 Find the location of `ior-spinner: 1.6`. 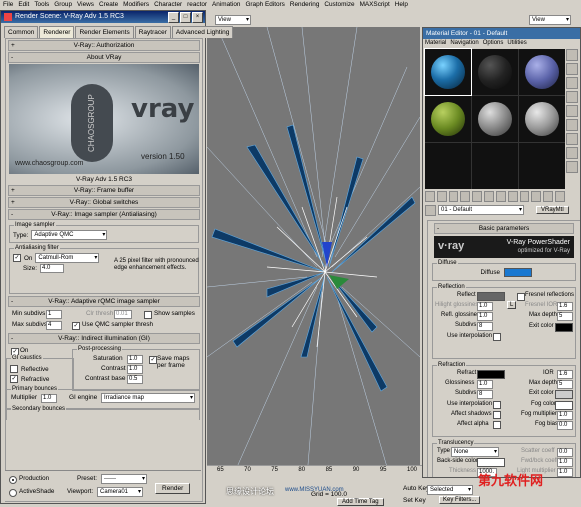

ior-spinner: 1.6 is located at coordinates (565, 374).